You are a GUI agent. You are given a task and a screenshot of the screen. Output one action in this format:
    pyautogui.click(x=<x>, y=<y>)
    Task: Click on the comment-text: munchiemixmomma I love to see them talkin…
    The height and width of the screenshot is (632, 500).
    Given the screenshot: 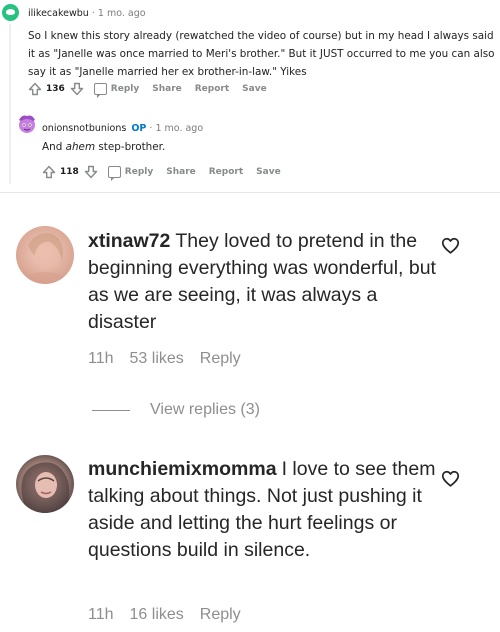 What is the action you would take?
    pyautogui.click(x=264, y=510)
    